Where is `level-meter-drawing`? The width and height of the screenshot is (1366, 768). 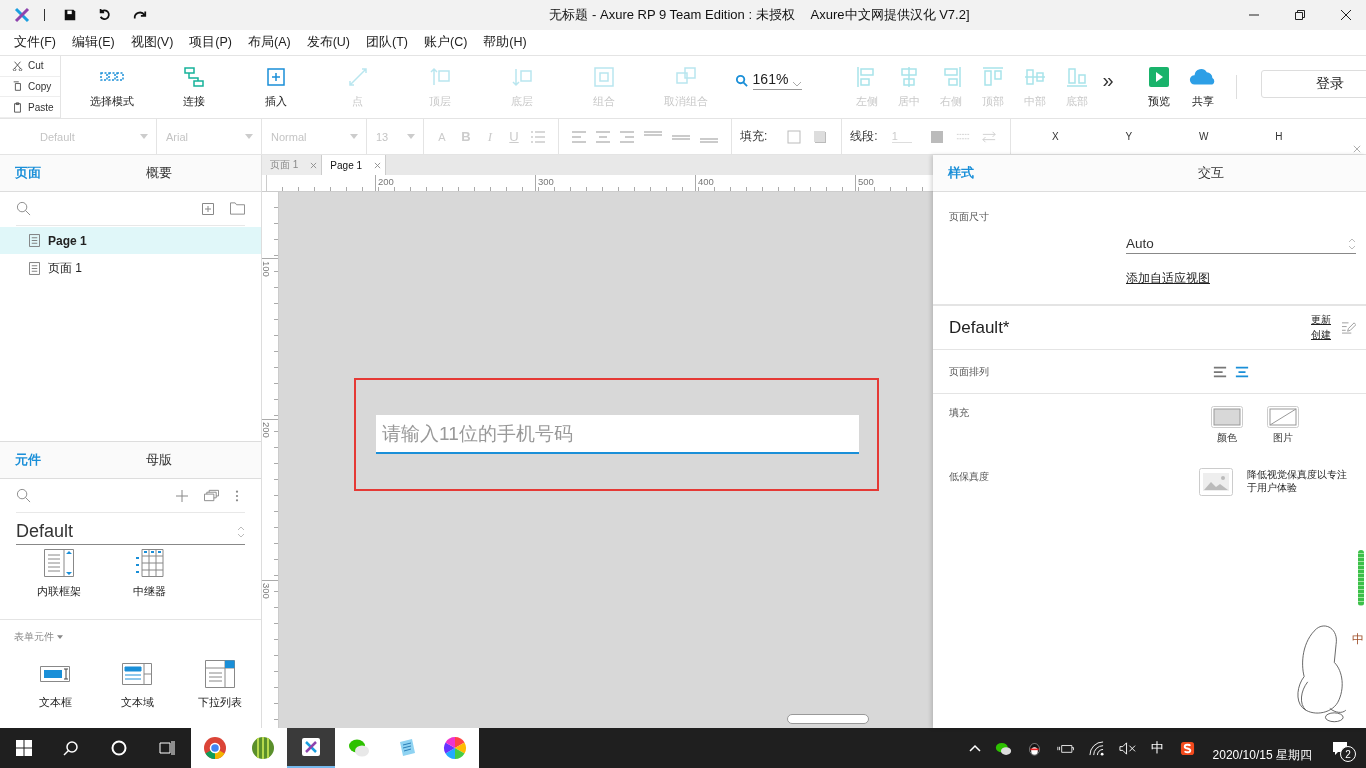
level-meter-drawing is located at coordinates (1361, 578).